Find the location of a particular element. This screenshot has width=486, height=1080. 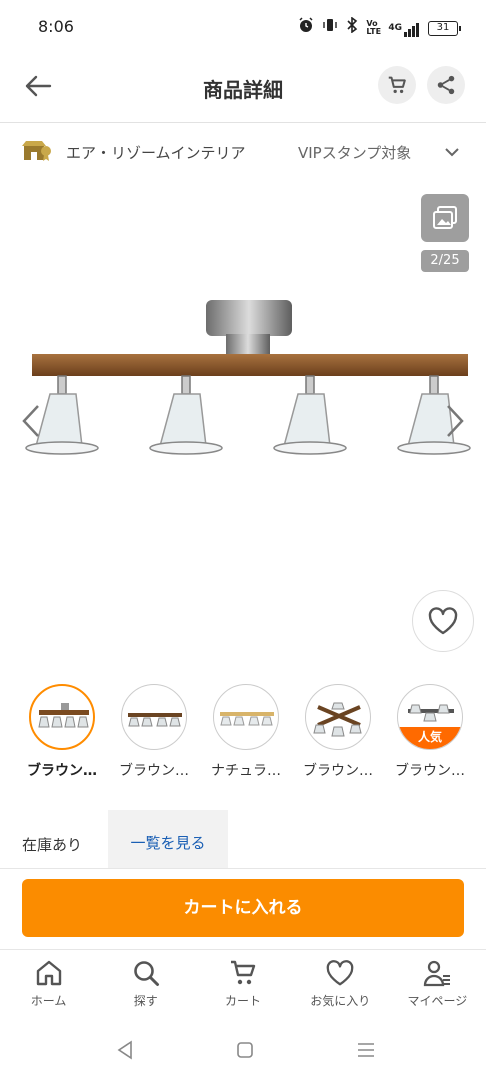

status-bar: 8:06 Vo LTE 4G 31 is located at coordinates (243, 26).